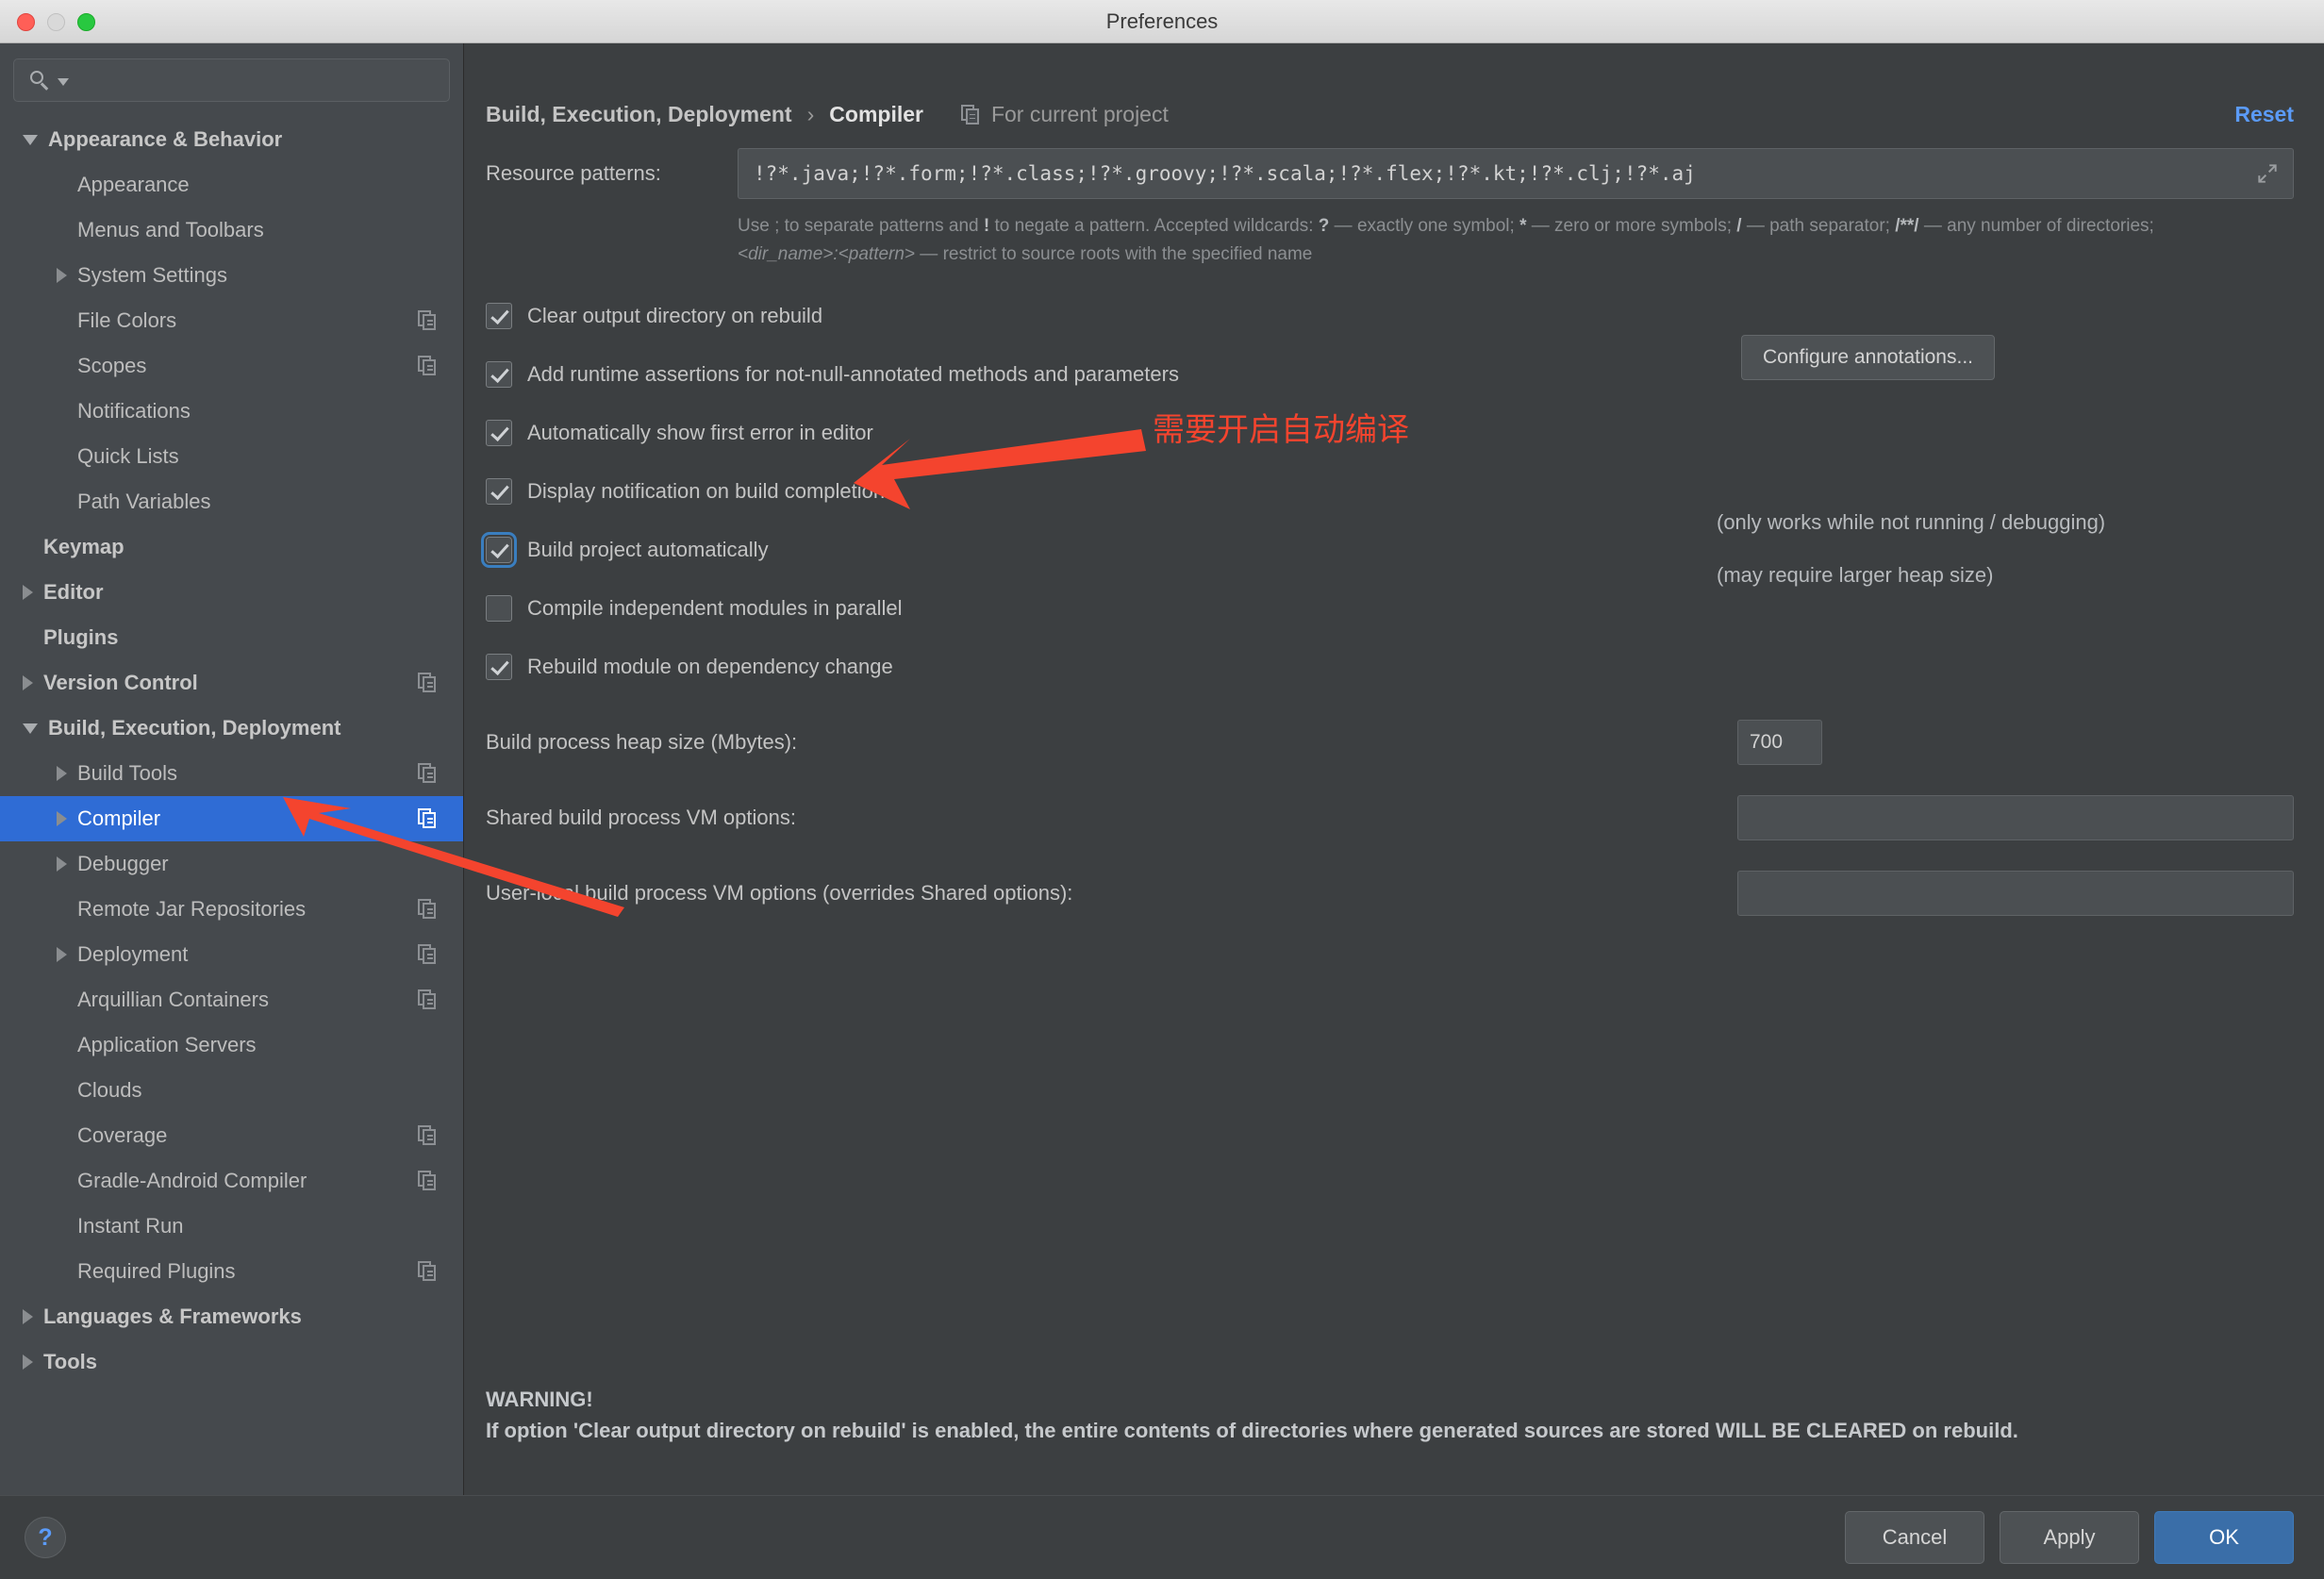 The width and height of the screenshot is (2324, 1579). What do you see at coordinates (642, 742) in the screenshot?
I see `heap-size-label: Build process heap size (Mbytes):` at bounding box center [642, 742].